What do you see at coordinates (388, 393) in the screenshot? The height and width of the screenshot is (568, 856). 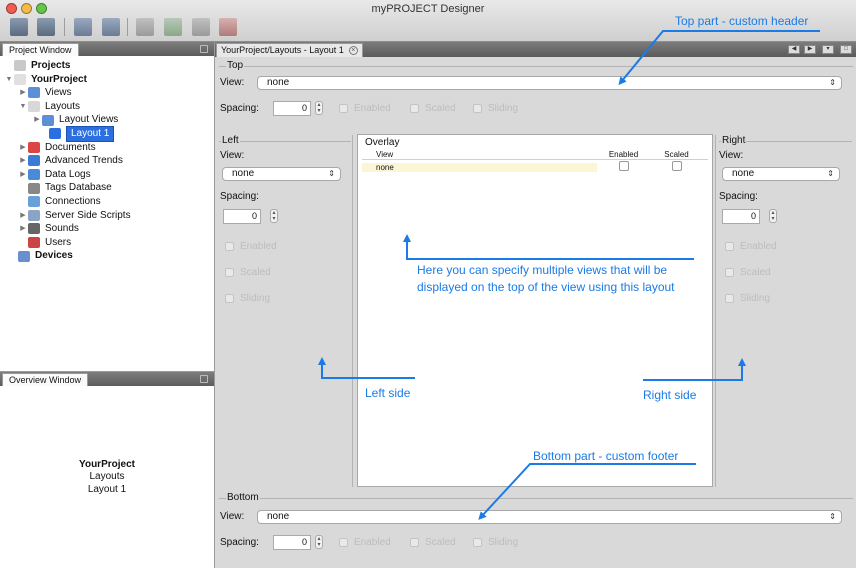 I see `annotation-left: Left side` at bounding box center [388, 393].